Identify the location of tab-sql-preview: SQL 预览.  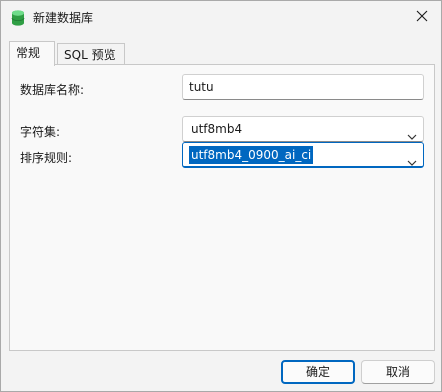
(91, 54).